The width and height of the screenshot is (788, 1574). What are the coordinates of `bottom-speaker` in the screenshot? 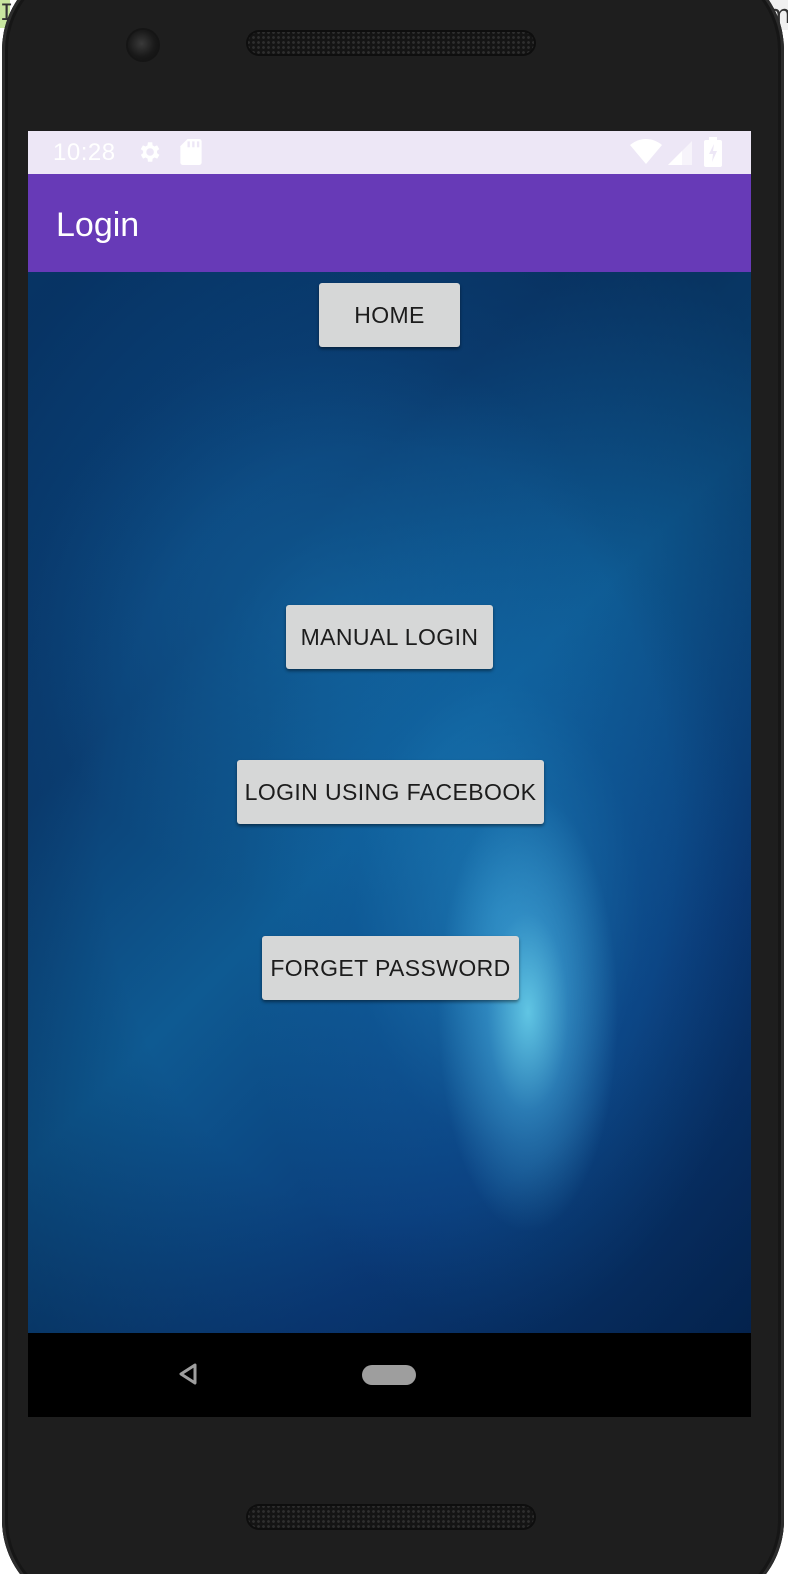 It's located at (391, 1517).